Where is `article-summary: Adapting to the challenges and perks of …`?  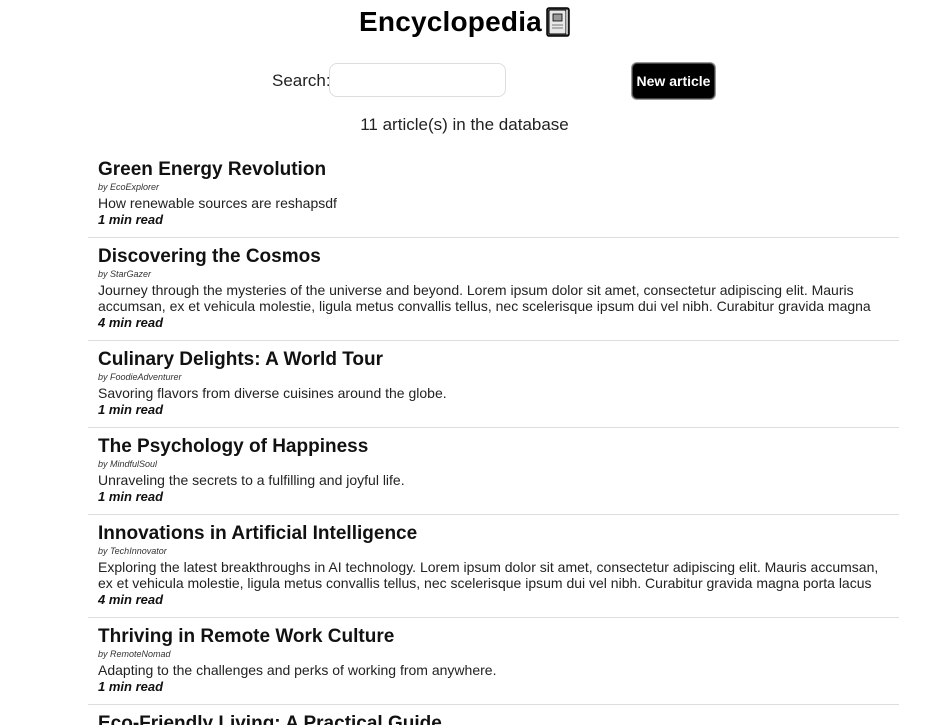
article-summary: Adapting to the challenges and perks of … is located at coordinates (297, 670).